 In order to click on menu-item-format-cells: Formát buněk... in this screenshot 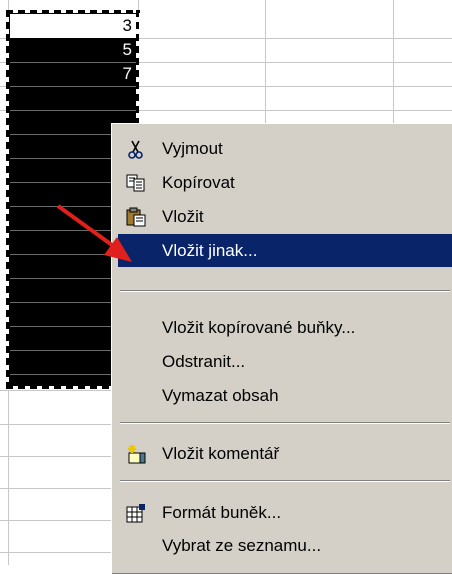, I will do `click(285, 512)`.